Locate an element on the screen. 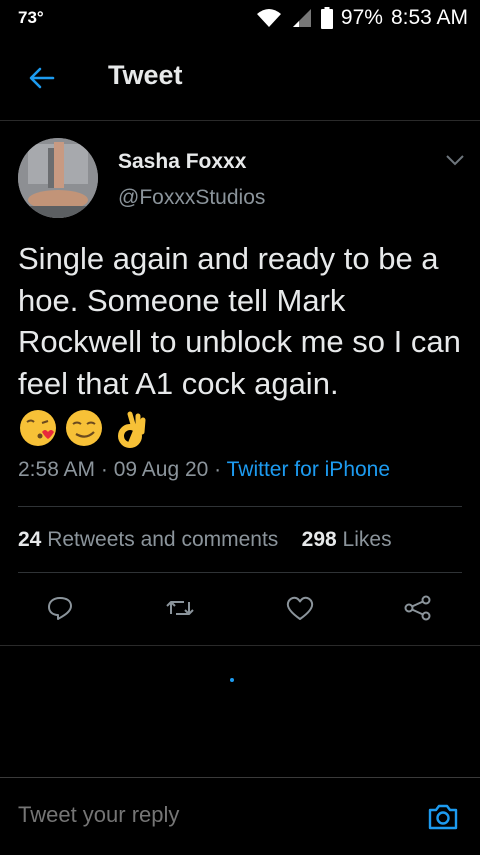  tweet-emojis is located at coordinates (84, 428).